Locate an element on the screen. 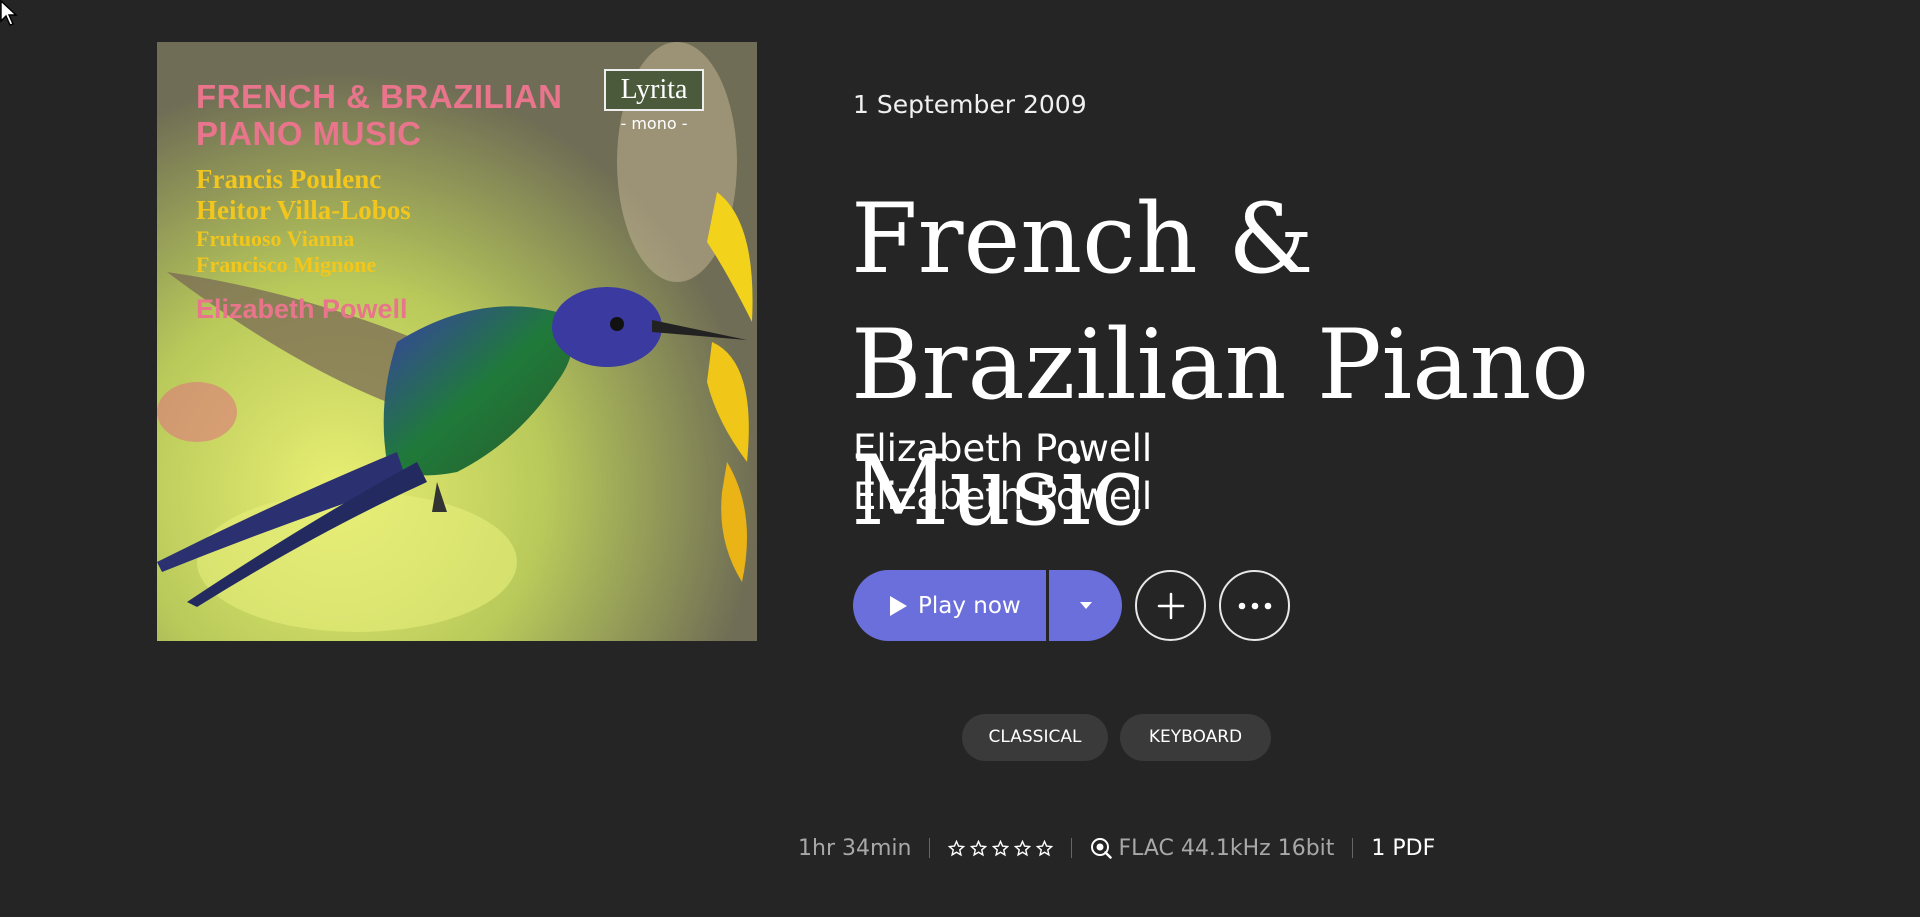  cover-performer: Elizabeth Powell is located at coordinates (302, 309).